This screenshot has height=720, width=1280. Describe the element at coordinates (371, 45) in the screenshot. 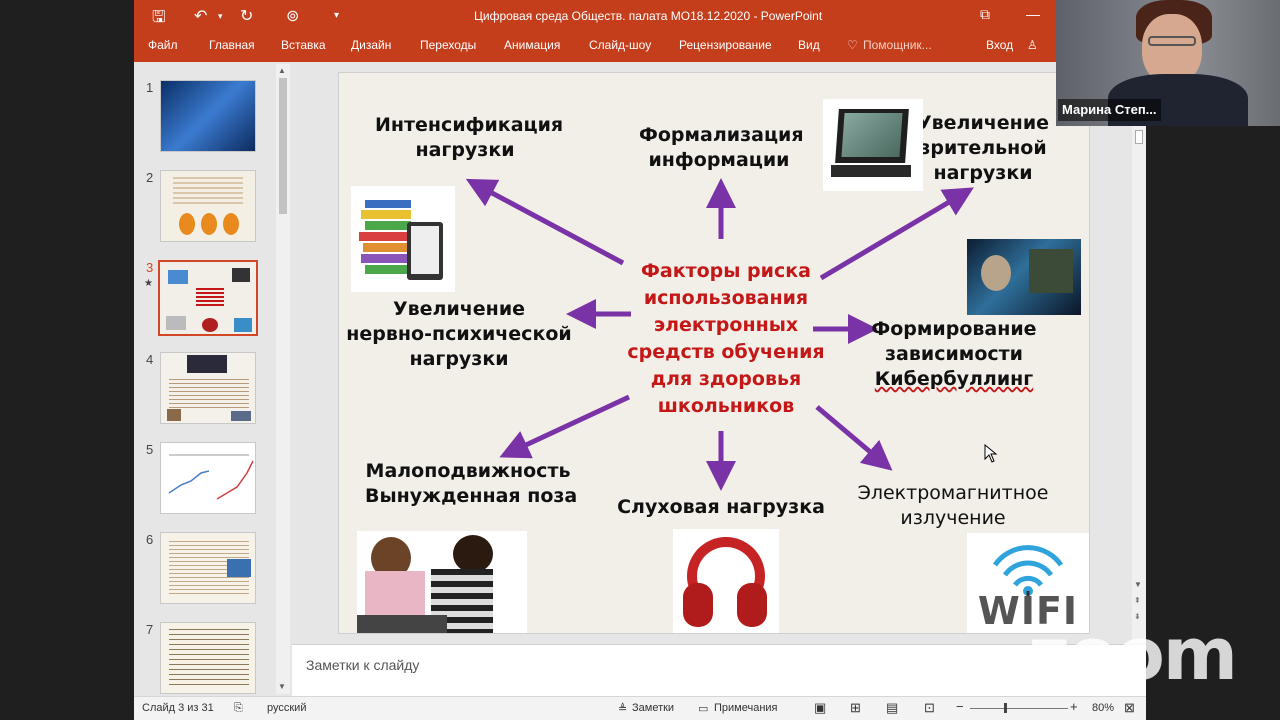

I see `tab-design: Дизайн` at that location.